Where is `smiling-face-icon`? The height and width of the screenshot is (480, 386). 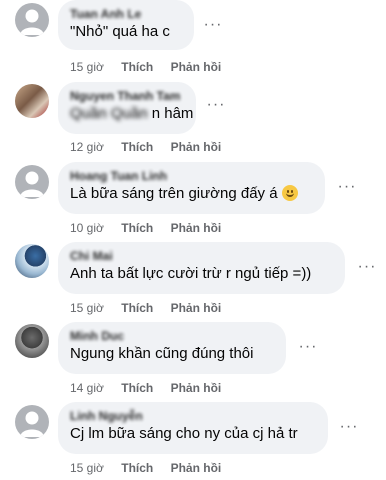
smiling-face-icon is located at coordinates (289, 193).